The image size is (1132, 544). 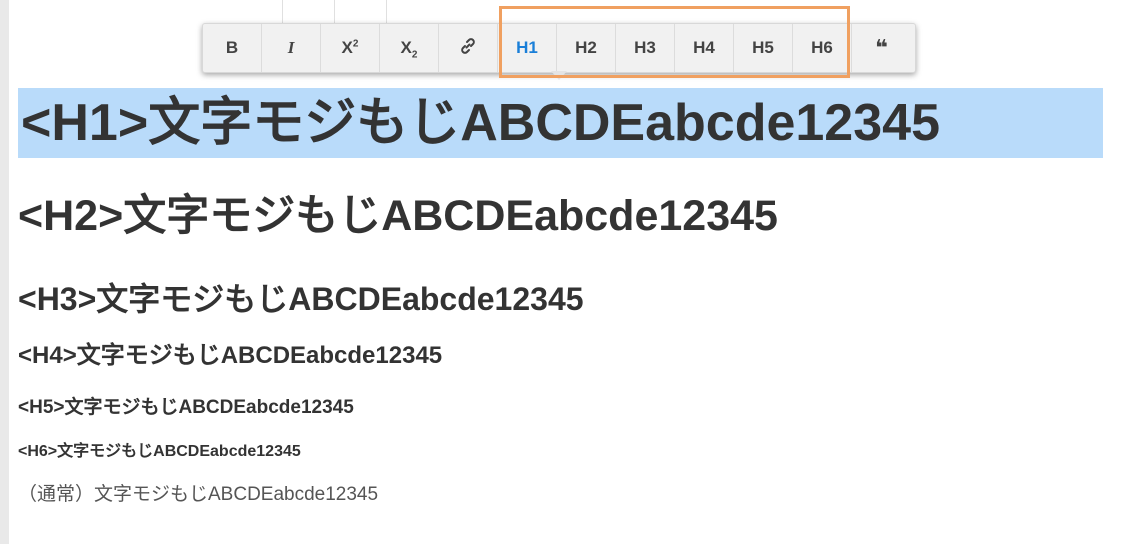 I want to click on italic-button: I, so click(x=291, y=48).